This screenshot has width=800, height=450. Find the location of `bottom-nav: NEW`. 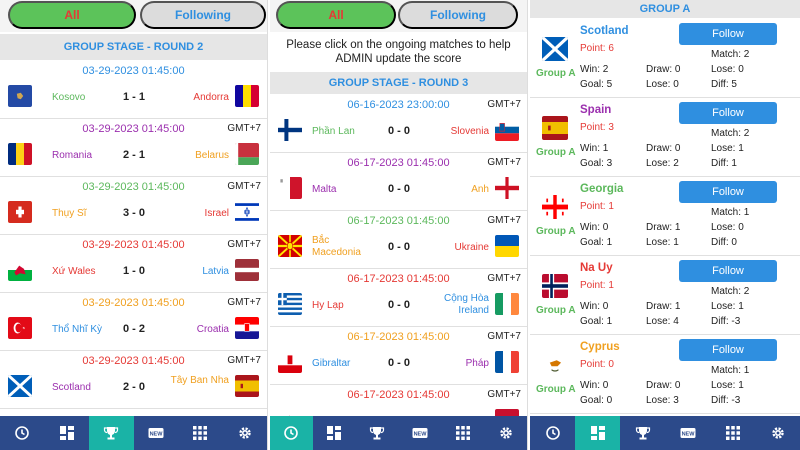

bottom-nav: NEW is located at coordinates (665, 433).